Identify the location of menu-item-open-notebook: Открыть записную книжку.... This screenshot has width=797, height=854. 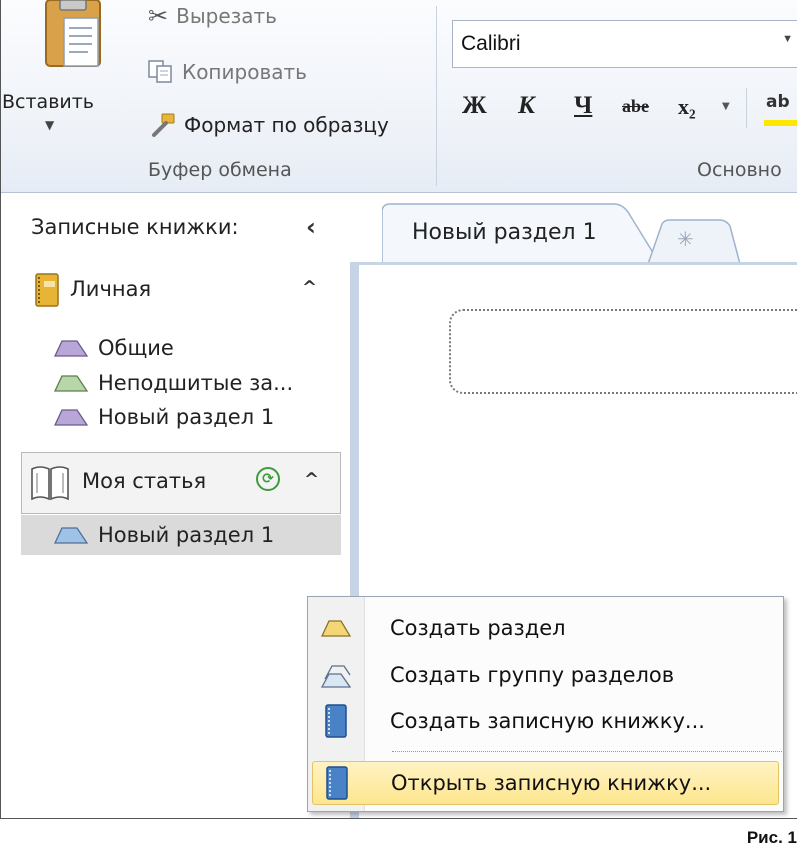
(545, 783).